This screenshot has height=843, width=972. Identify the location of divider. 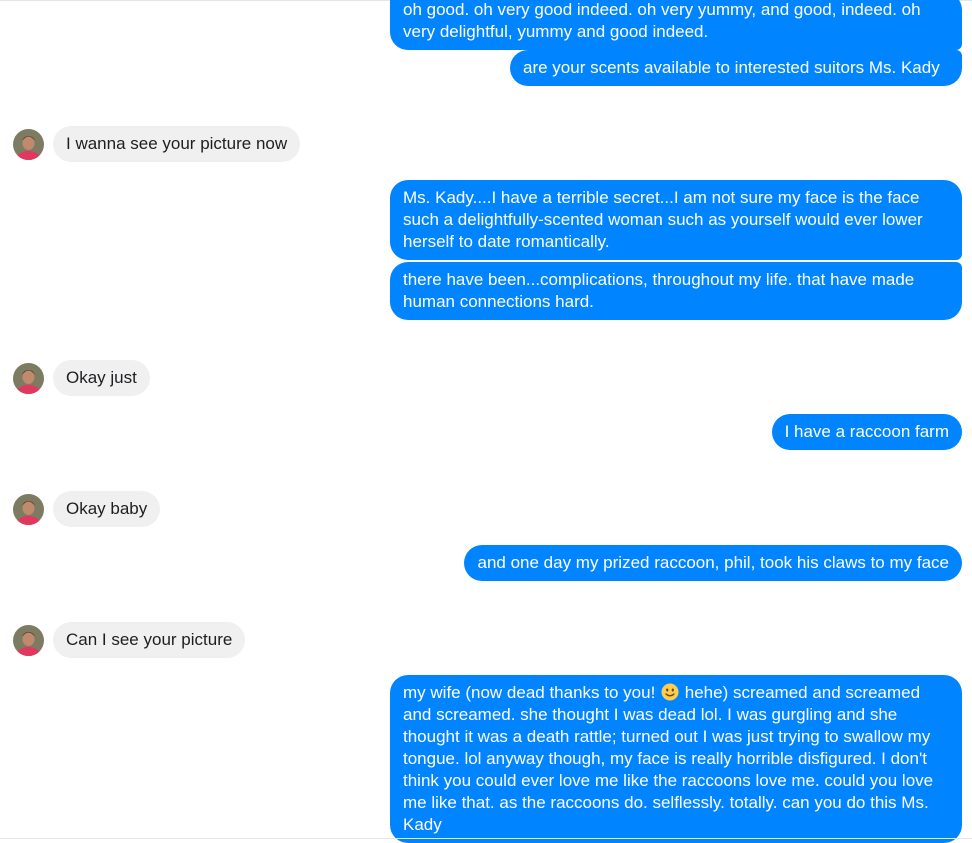
(486, 838).